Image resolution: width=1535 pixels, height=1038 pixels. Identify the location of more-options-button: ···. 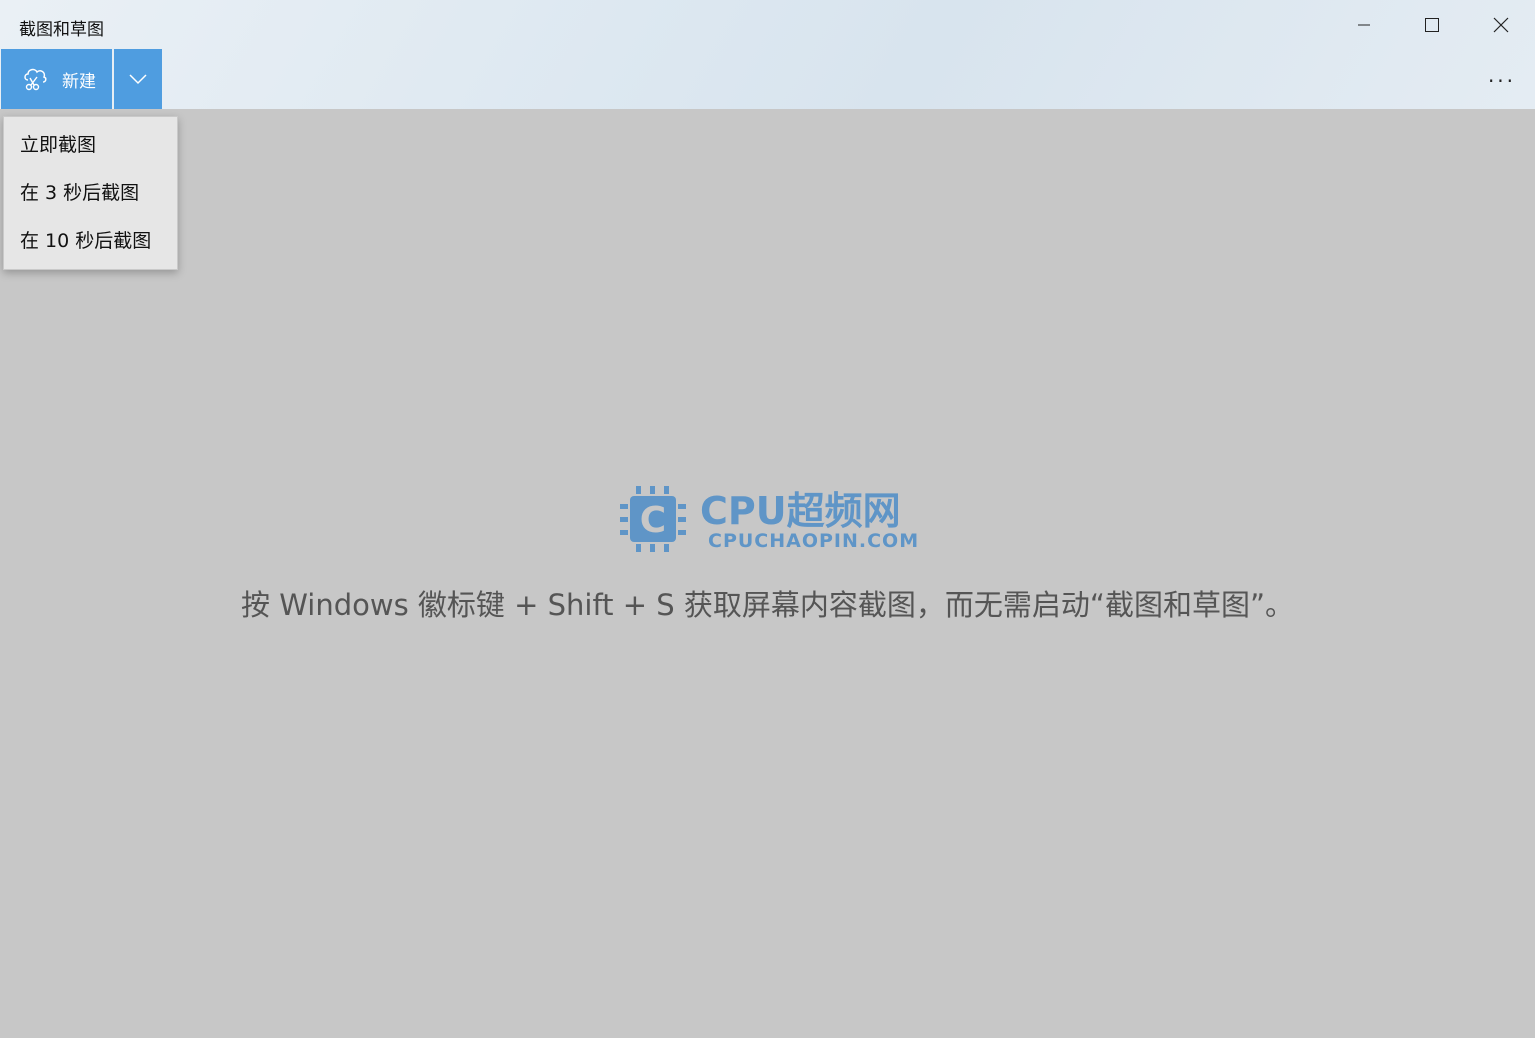
(1502, 81).